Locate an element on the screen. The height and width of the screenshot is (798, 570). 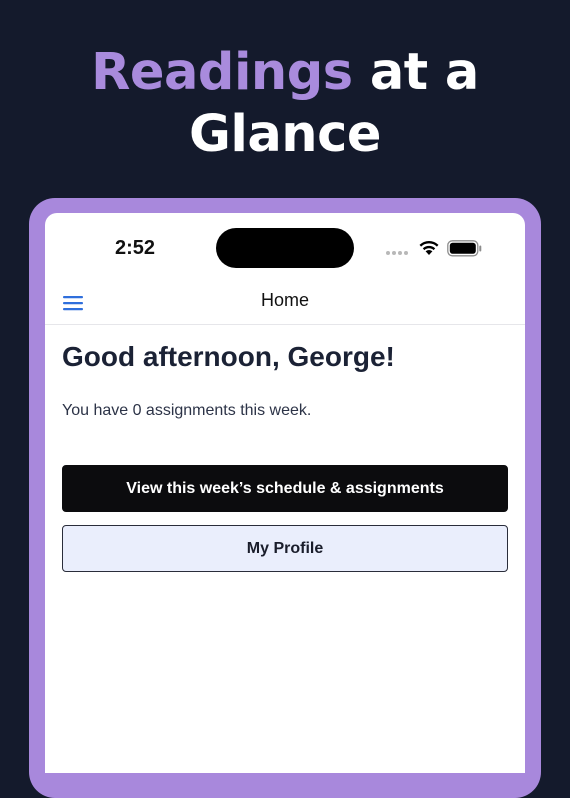
nav-bar: Home is located at coordinates (285, 303).